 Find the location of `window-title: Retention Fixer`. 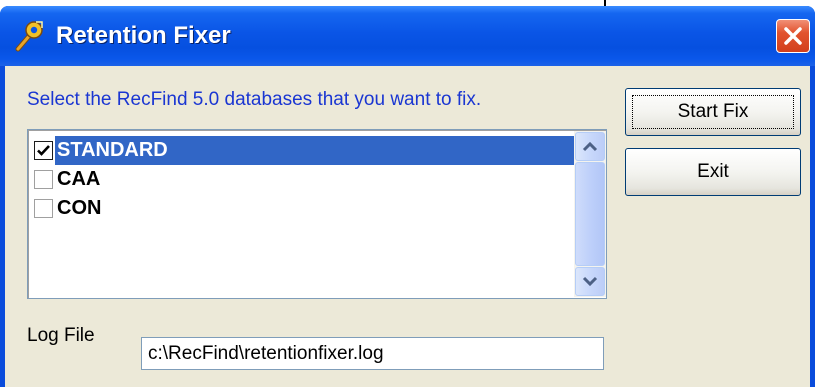

window-title: Retention Fixer is located at coordinates (143, 35).